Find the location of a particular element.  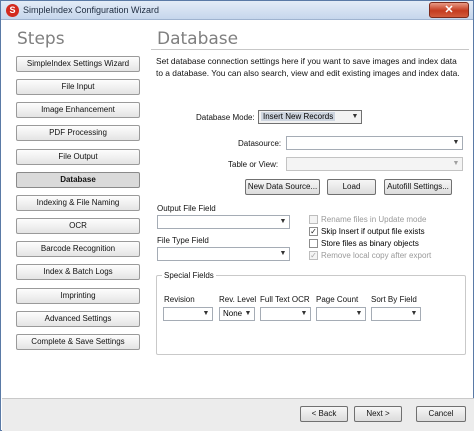

datasource-select: ▼ is located at coordinates (374, 143).